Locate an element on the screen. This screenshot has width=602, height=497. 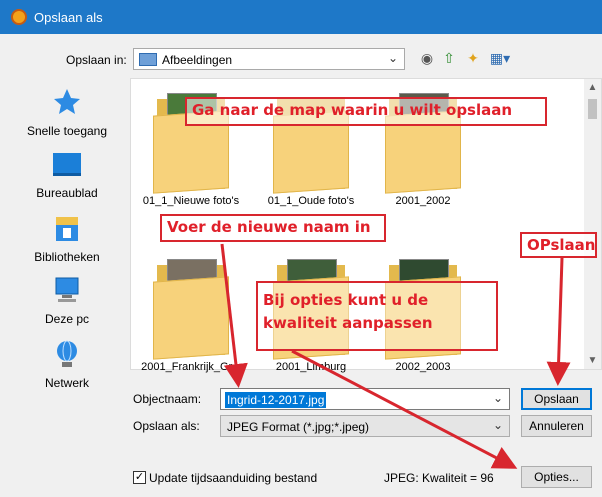
arrow-to-filename is located at coordinates (234, 315).